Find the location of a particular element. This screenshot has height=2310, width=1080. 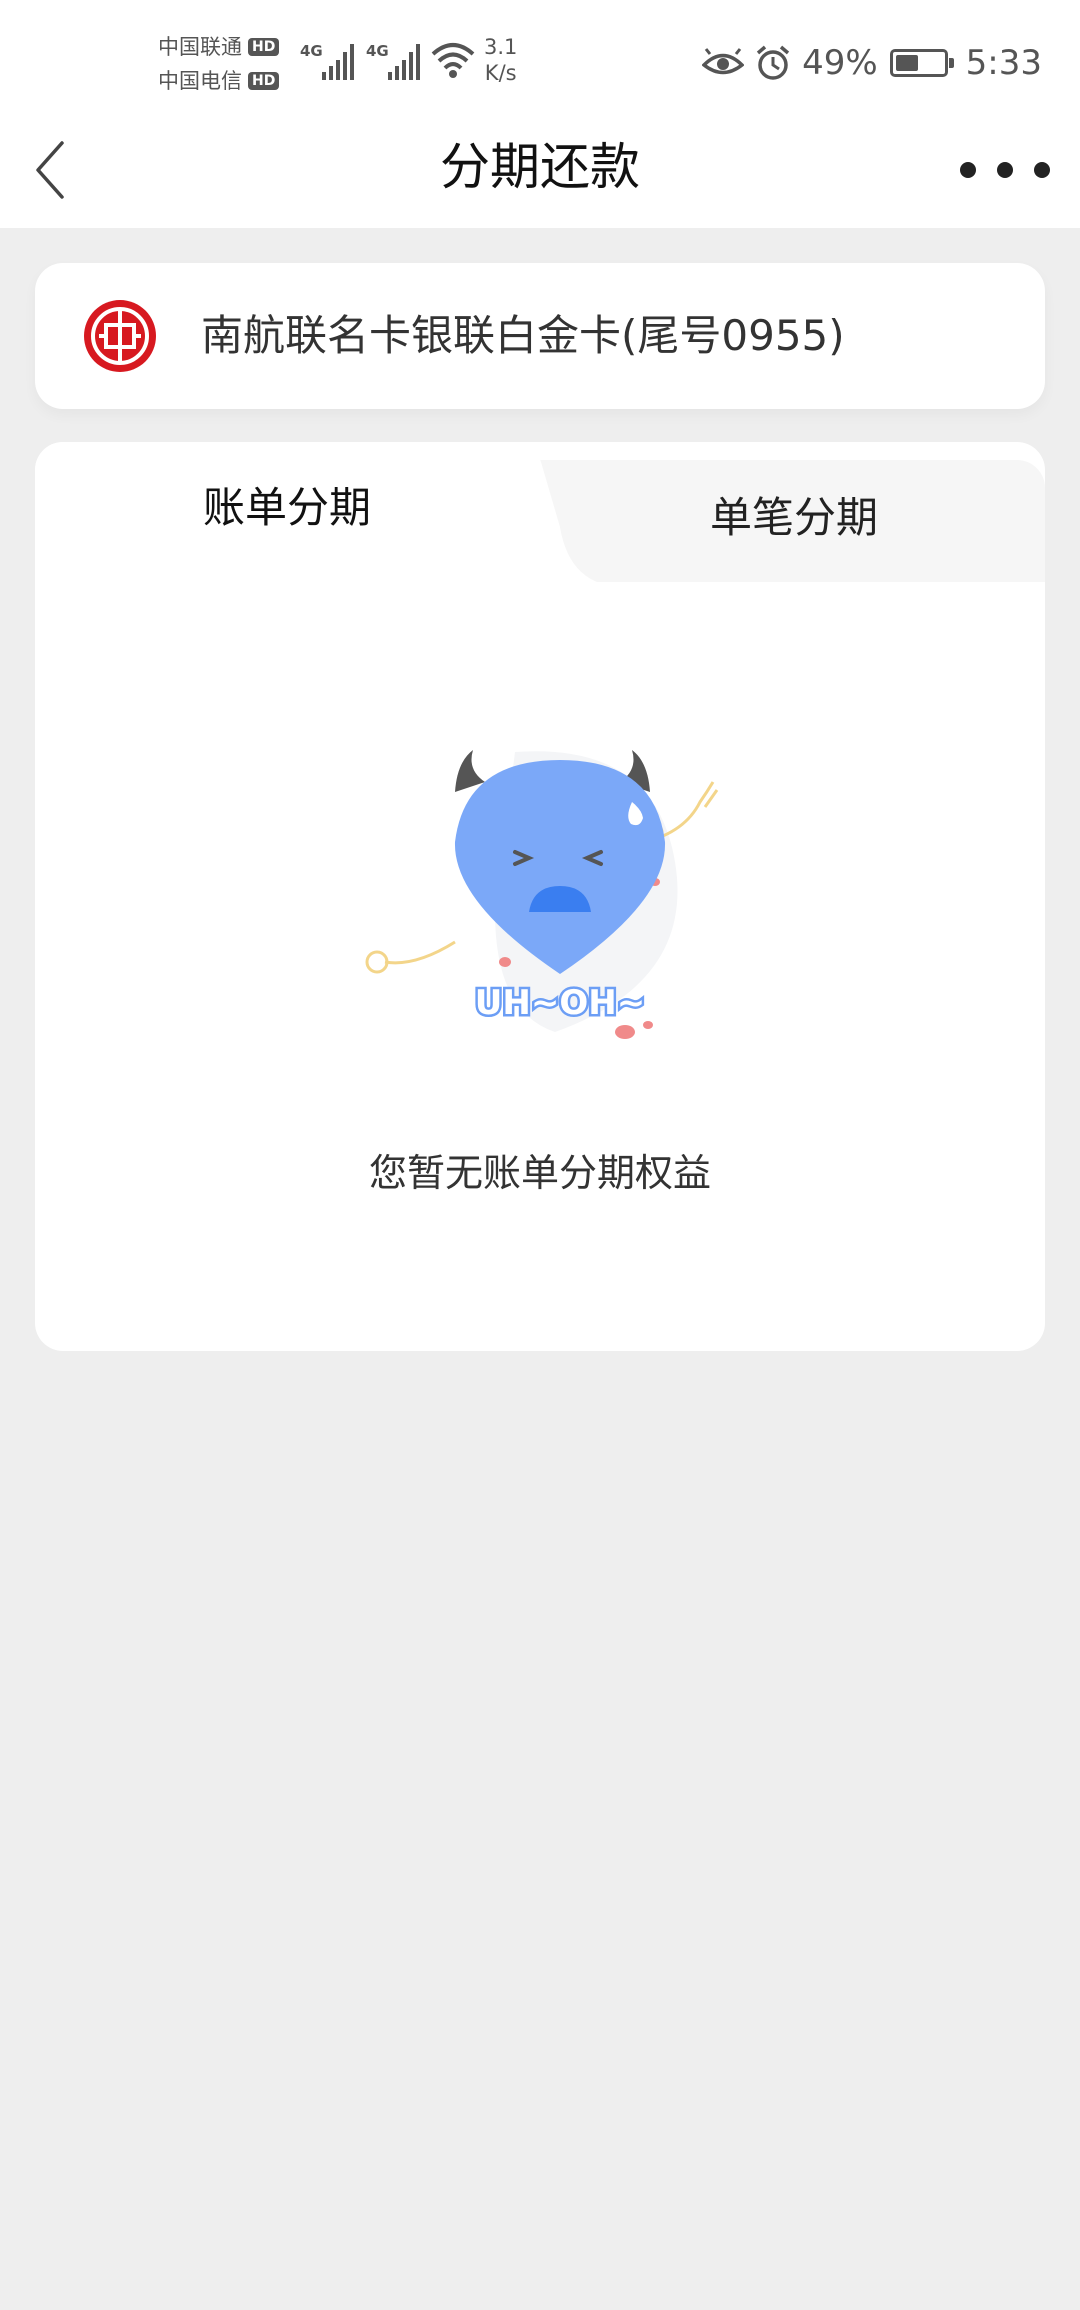

wifi-icon is located at coordinates (453, 60).